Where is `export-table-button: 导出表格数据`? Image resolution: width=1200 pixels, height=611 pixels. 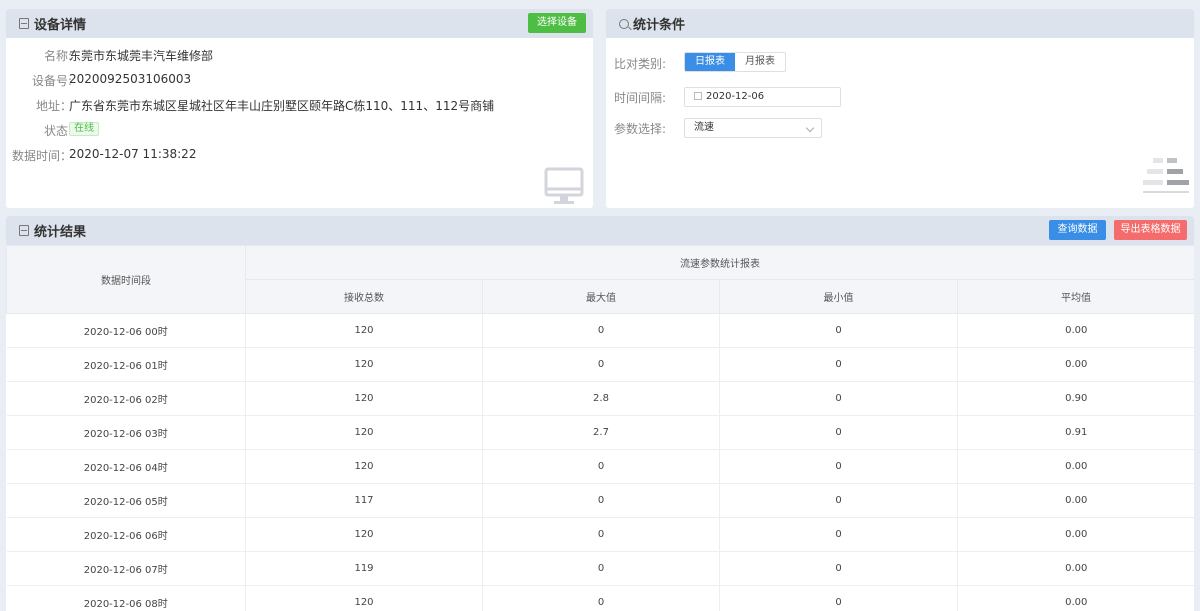 export-table-button: 导出表格数据 is located at coordinates (1150, 230).